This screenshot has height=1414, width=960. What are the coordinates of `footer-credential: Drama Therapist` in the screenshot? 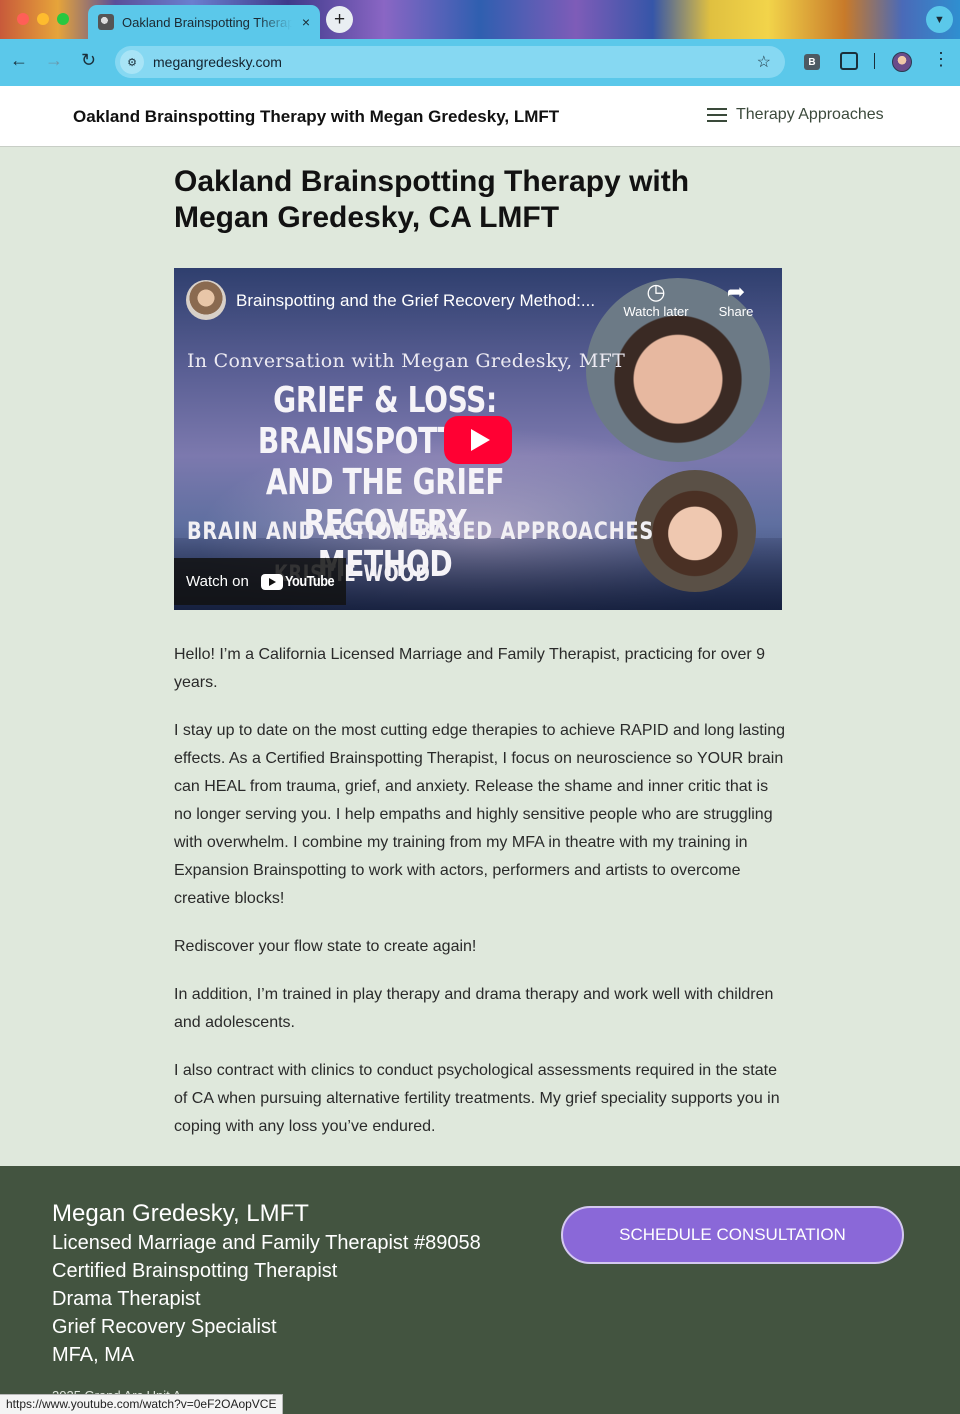 It's located at (126, 1299).